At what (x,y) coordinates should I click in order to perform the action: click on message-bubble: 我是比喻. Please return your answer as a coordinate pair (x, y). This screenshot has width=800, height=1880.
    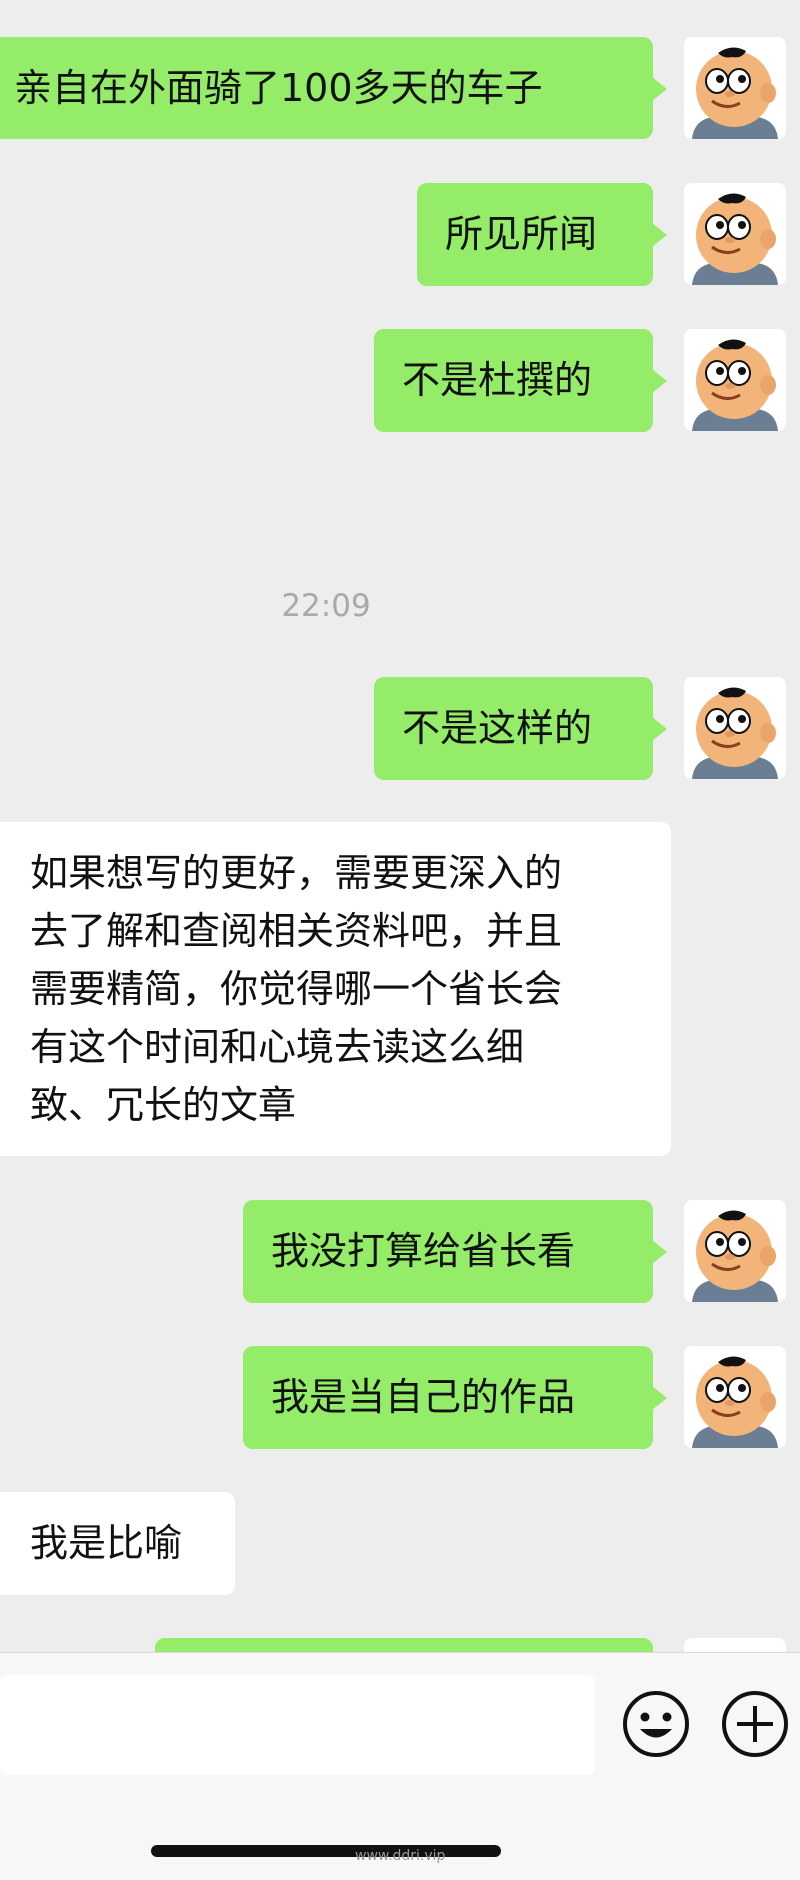
    Looking at the image, I should click on (117, 1543).